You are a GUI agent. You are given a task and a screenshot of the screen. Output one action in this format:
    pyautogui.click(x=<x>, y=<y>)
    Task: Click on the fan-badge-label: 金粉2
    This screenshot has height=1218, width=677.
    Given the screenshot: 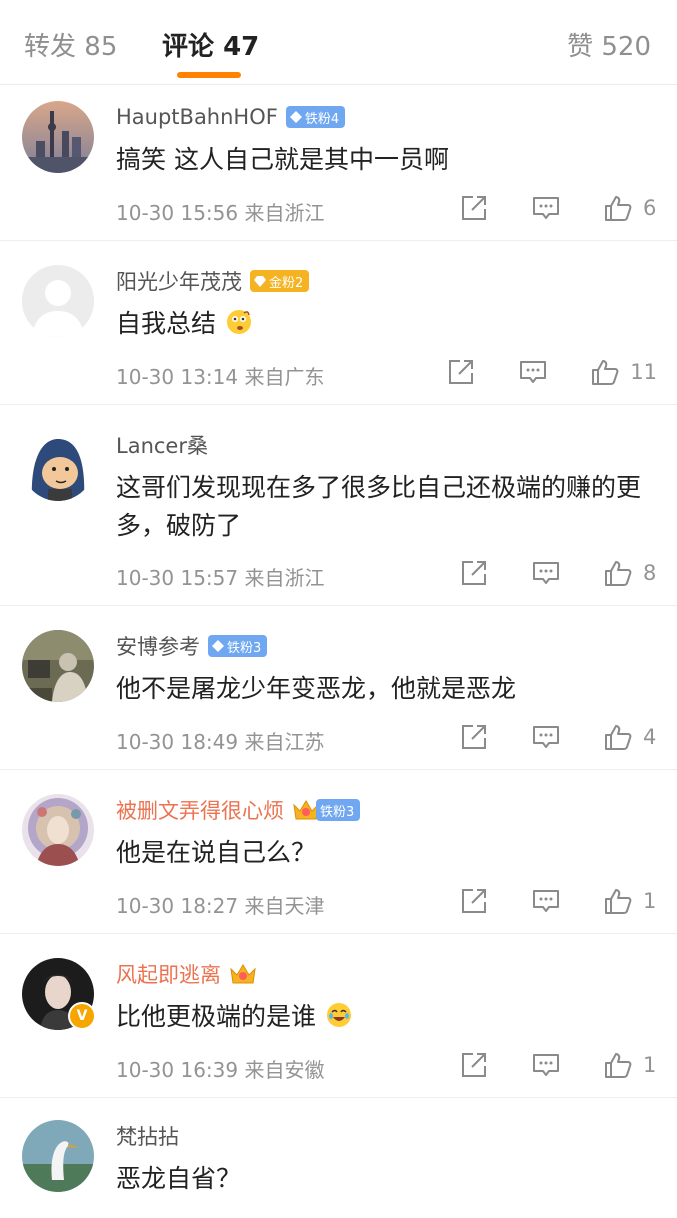 What is the action you would take?
    pyautogui.click(x=286, y=283)
    